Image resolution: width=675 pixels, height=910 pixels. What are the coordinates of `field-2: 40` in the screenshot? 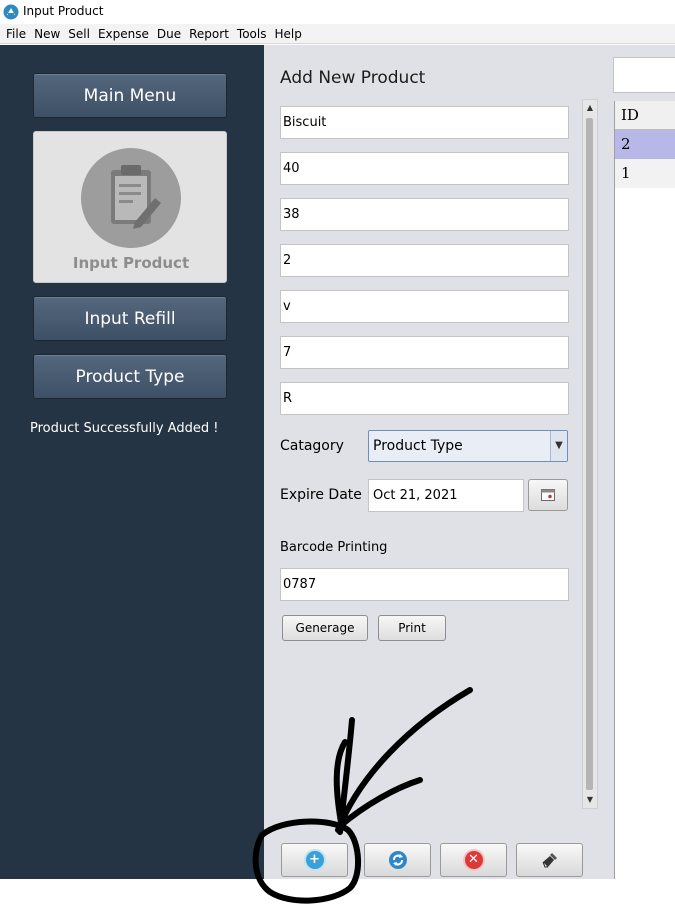 It's located at (424, 168).